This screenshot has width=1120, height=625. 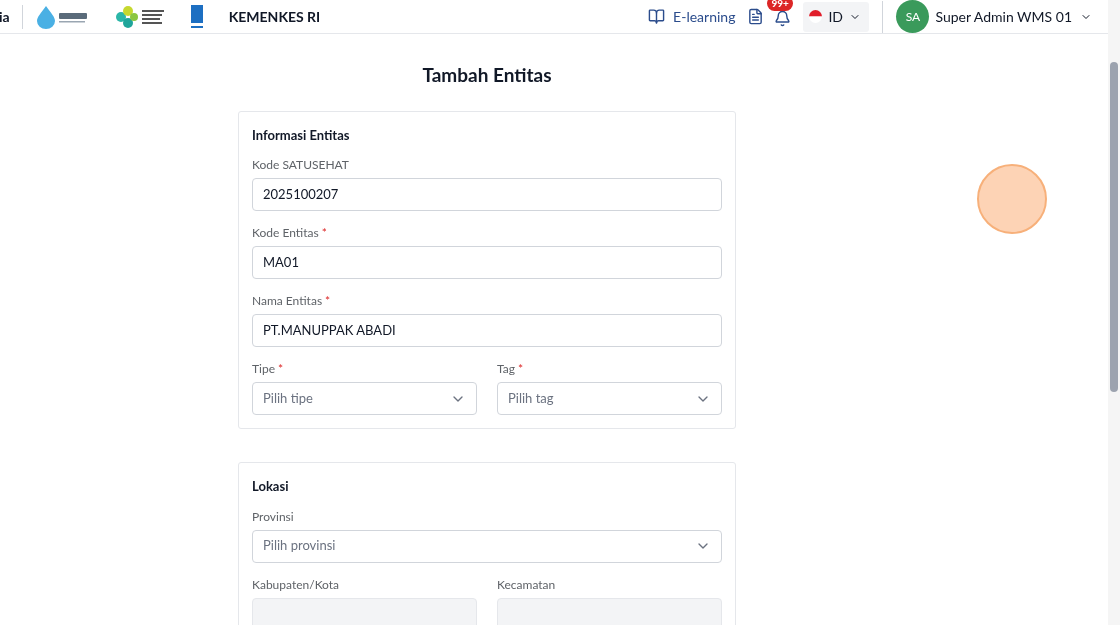 What do you see at coordinates (780, 5) in the screenshot?
I see `notification-badge: 99+` at bounding box center [780, 5].